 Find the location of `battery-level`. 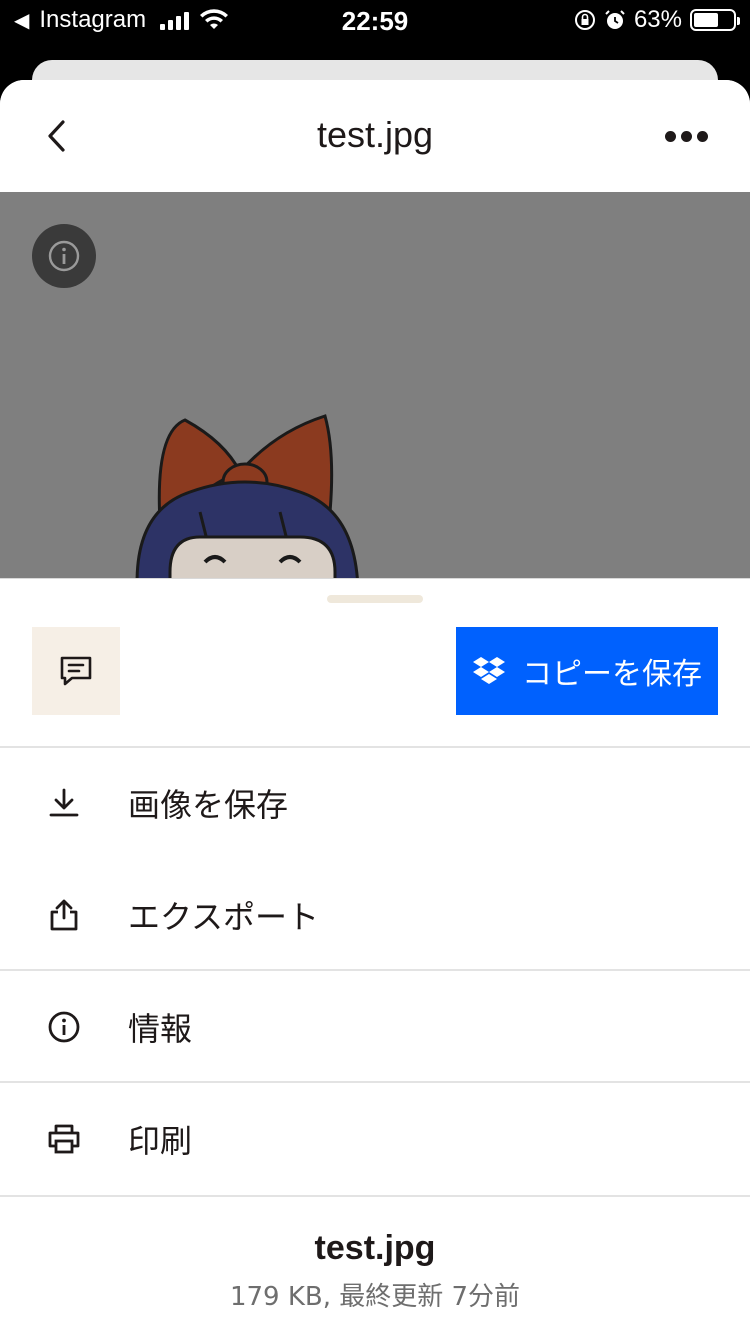

battery-level is located at coordinates (706, 20).